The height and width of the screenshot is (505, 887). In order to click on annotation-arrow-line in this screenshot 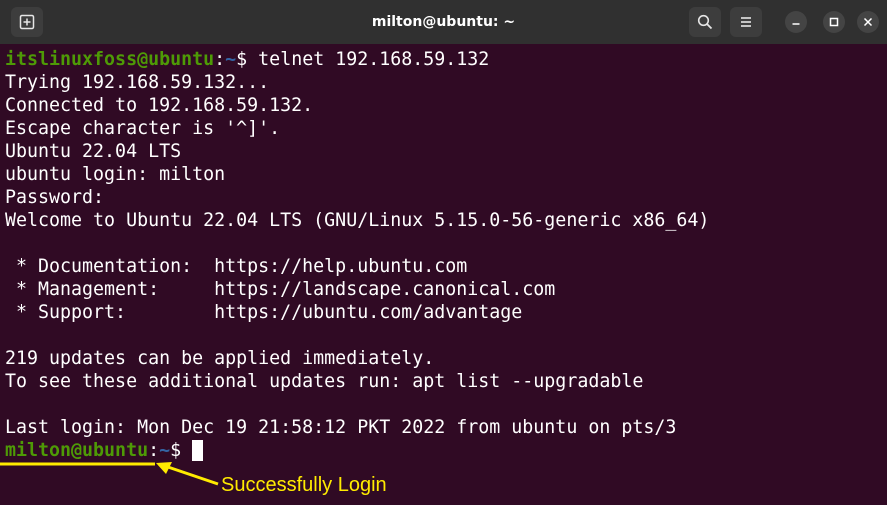, I will do `click(191, 475)`.